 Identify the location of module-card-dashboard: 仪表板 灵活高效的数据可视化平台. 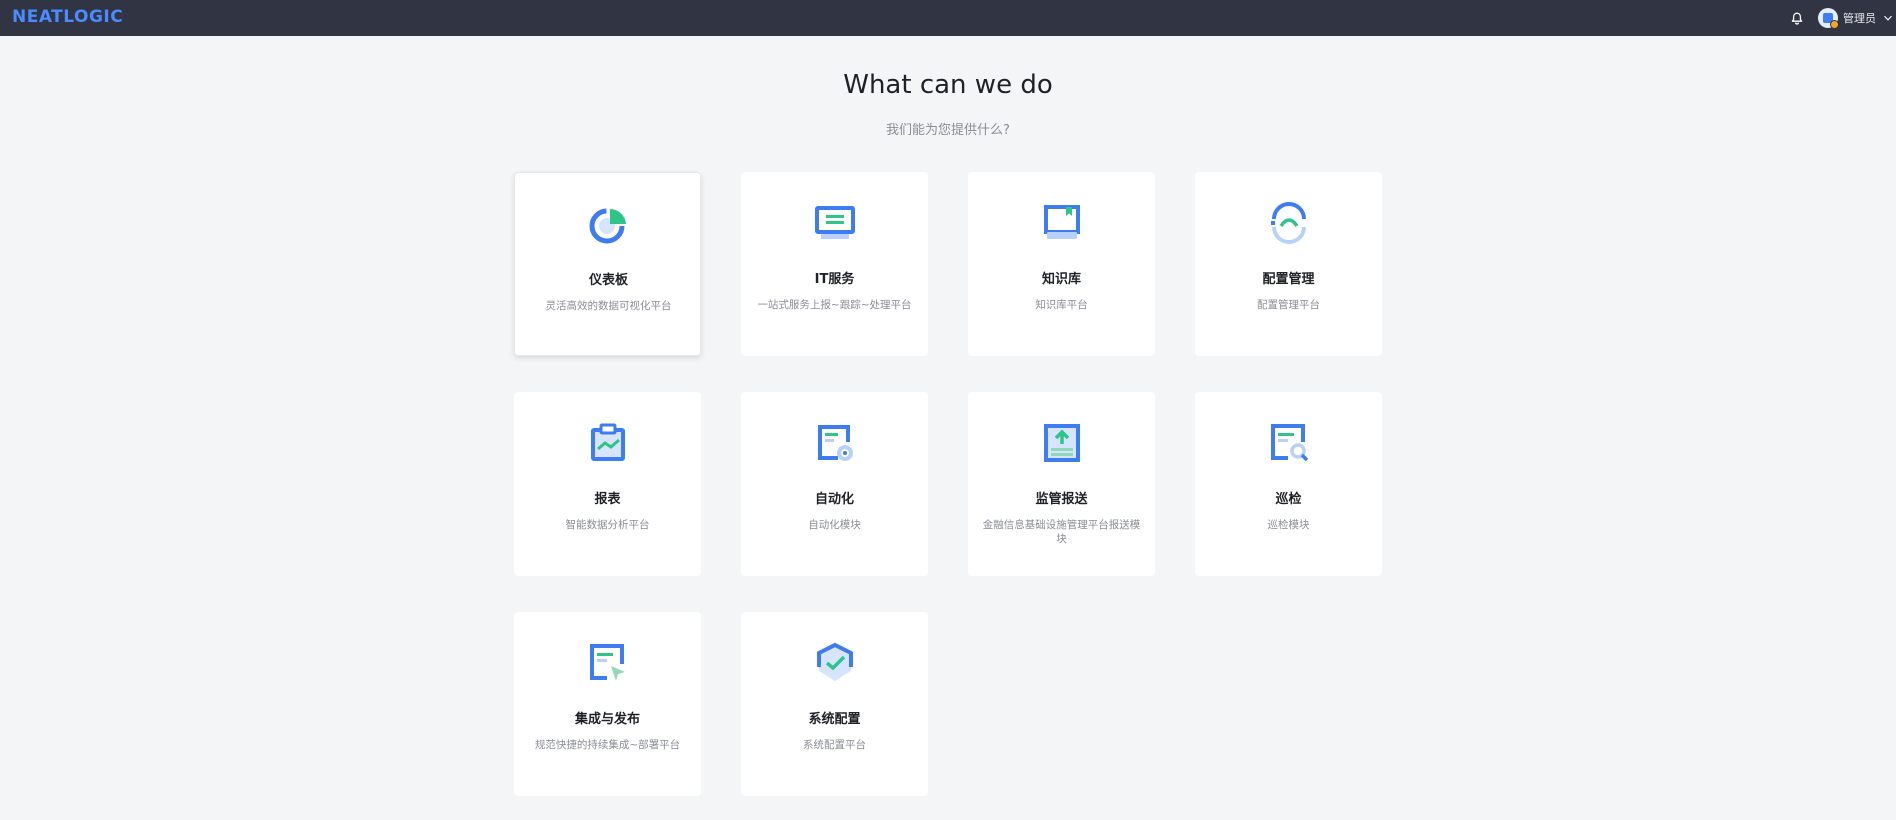
(607, 264).